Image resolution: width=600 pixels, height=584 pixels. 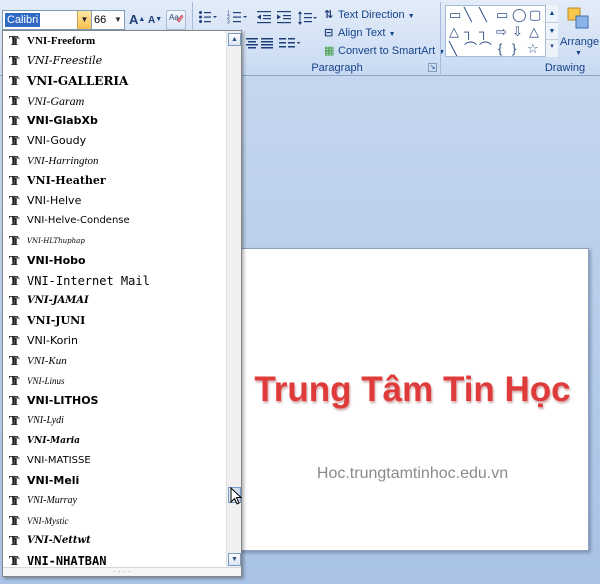 I want to click on font-list-item: T VNI-Helve-Condense, so click(x=115, y=221).